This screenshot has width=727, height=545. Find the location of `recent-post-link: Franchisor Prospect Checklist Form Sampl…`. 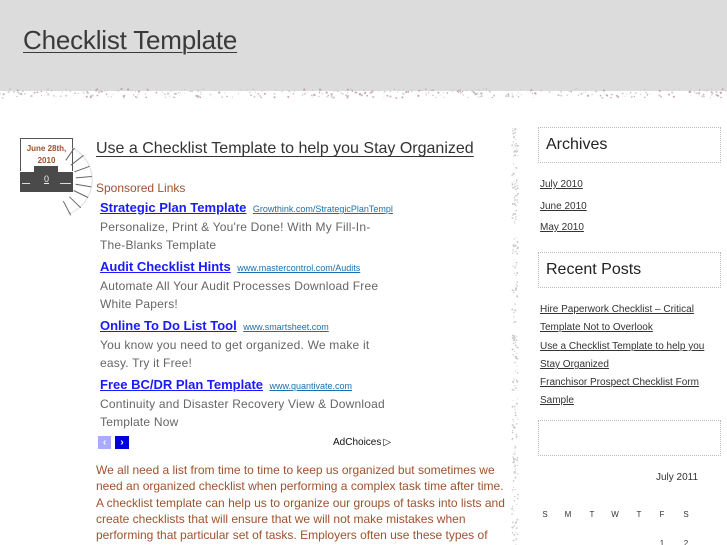

recent-post-link: Franchisor Prospect Checklist Form Sampl… is located at coordinates (627, 392).